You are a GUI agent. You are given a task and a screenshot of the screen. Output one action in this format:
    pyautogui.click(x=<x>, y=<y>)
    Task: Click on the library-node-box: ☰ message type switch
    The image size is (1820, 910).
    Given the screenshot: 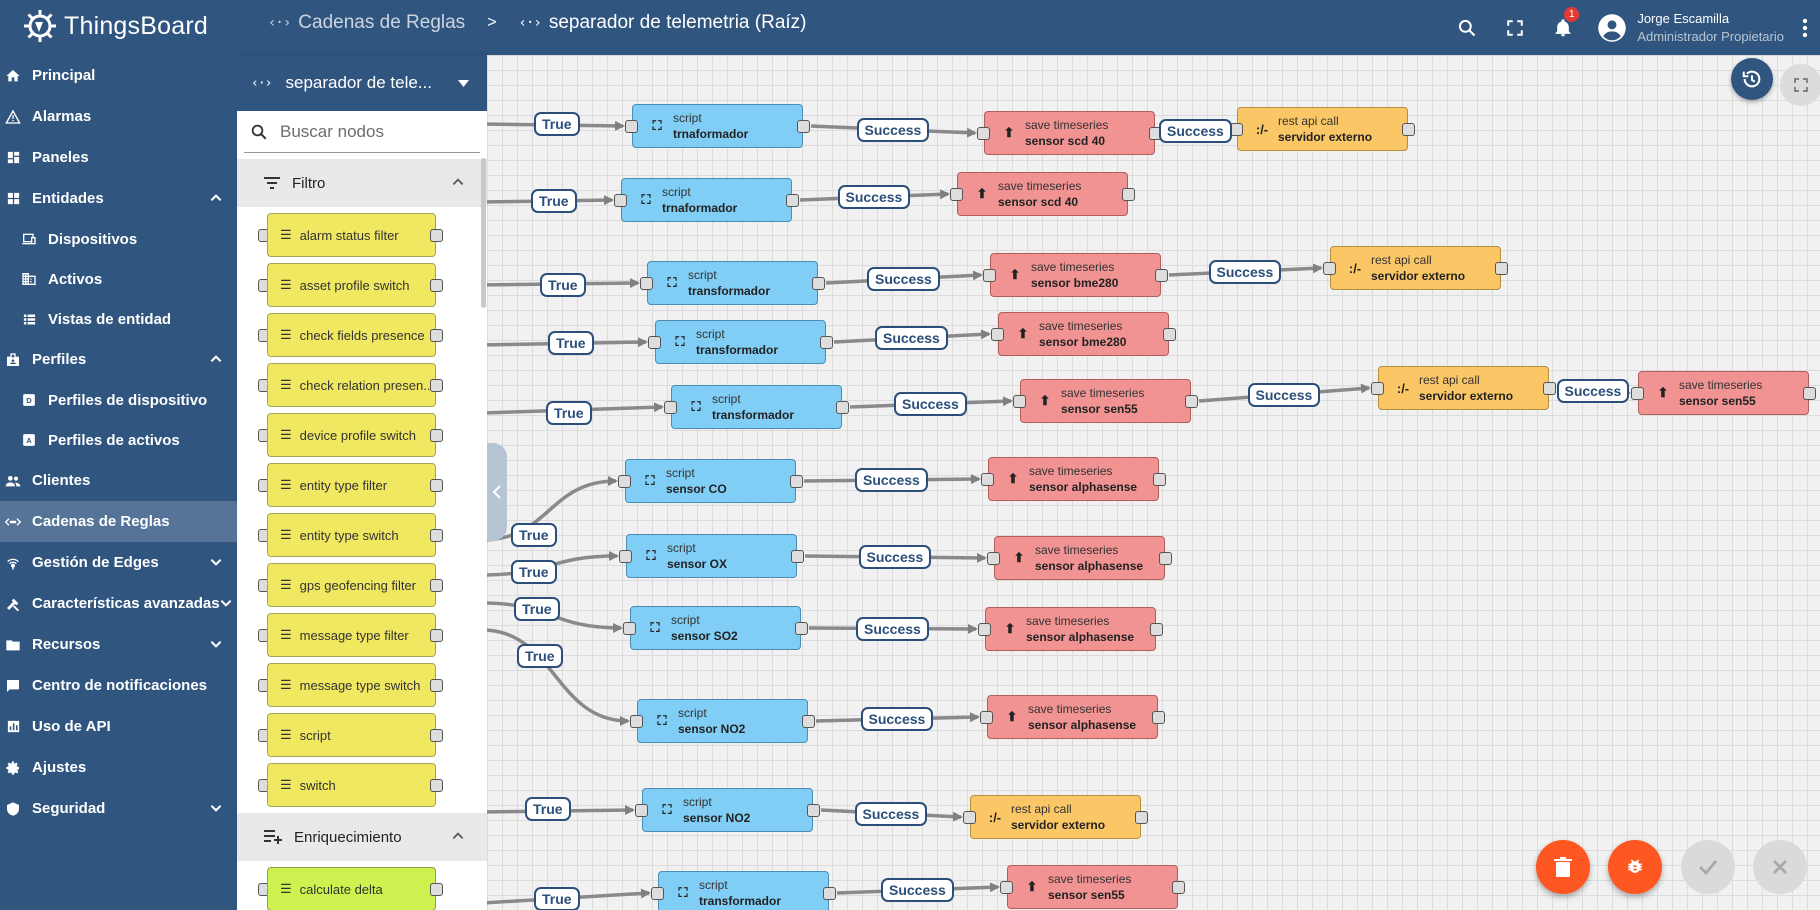 What is the action you would take?
    pyautogui.click(x=351, y=685)
    